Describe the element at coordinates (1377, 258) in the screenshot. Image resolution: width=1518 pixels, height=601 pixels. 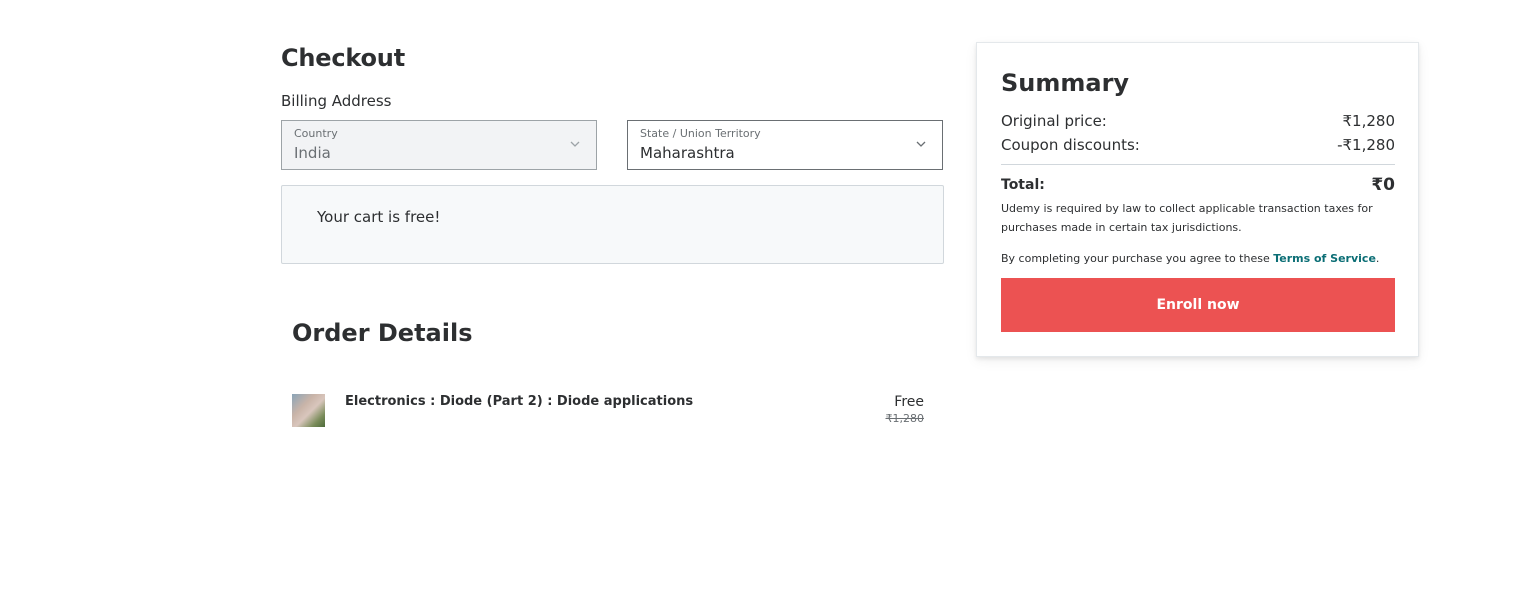
I see `terms-suffix: .` at that location.